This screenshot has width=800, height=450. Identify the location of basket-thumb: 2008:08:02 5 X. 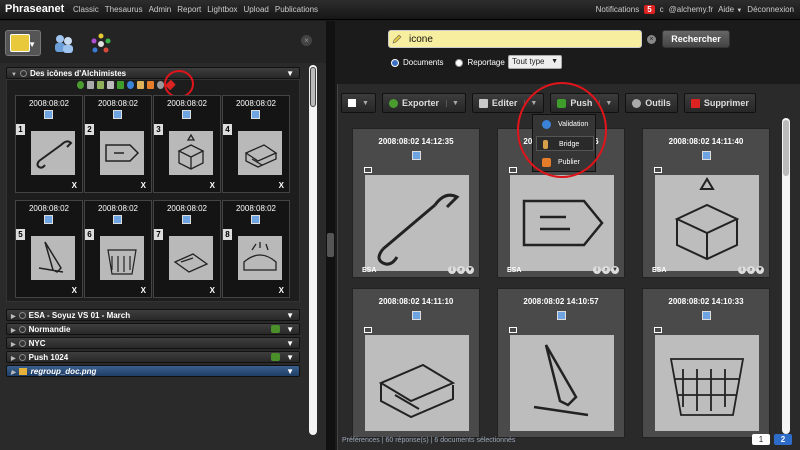
(49, 249).